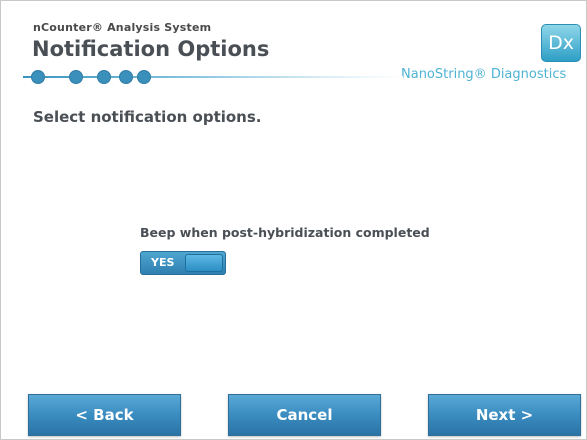 This screenshot has width=587, height=440. I want to click on cancel-button: Cancel, so click(304, 415).